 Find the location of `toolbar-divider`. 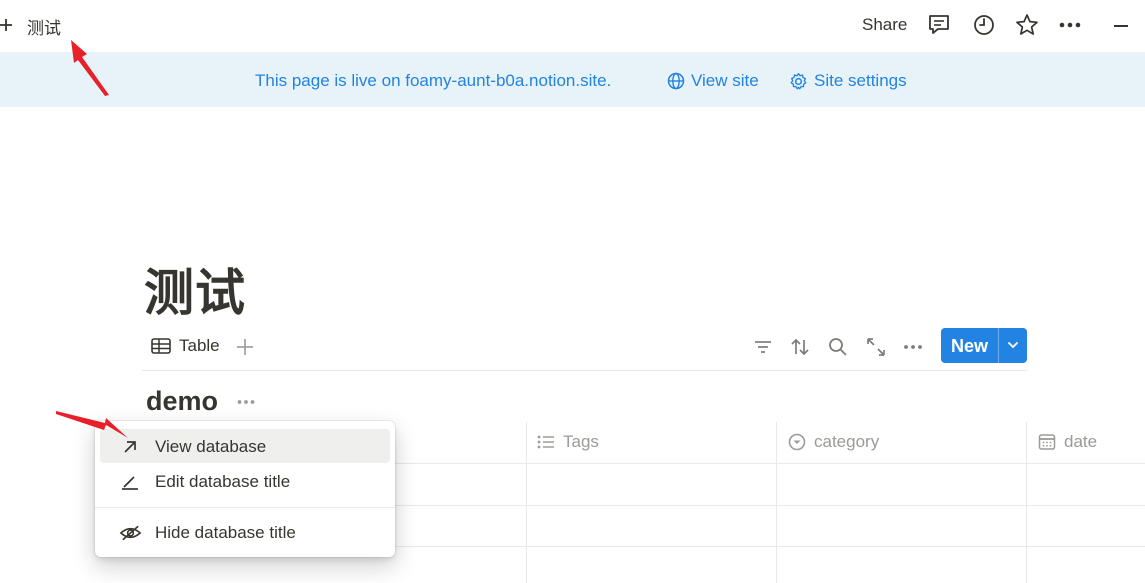

toolbar-divider is located at coordinates (584, 370).